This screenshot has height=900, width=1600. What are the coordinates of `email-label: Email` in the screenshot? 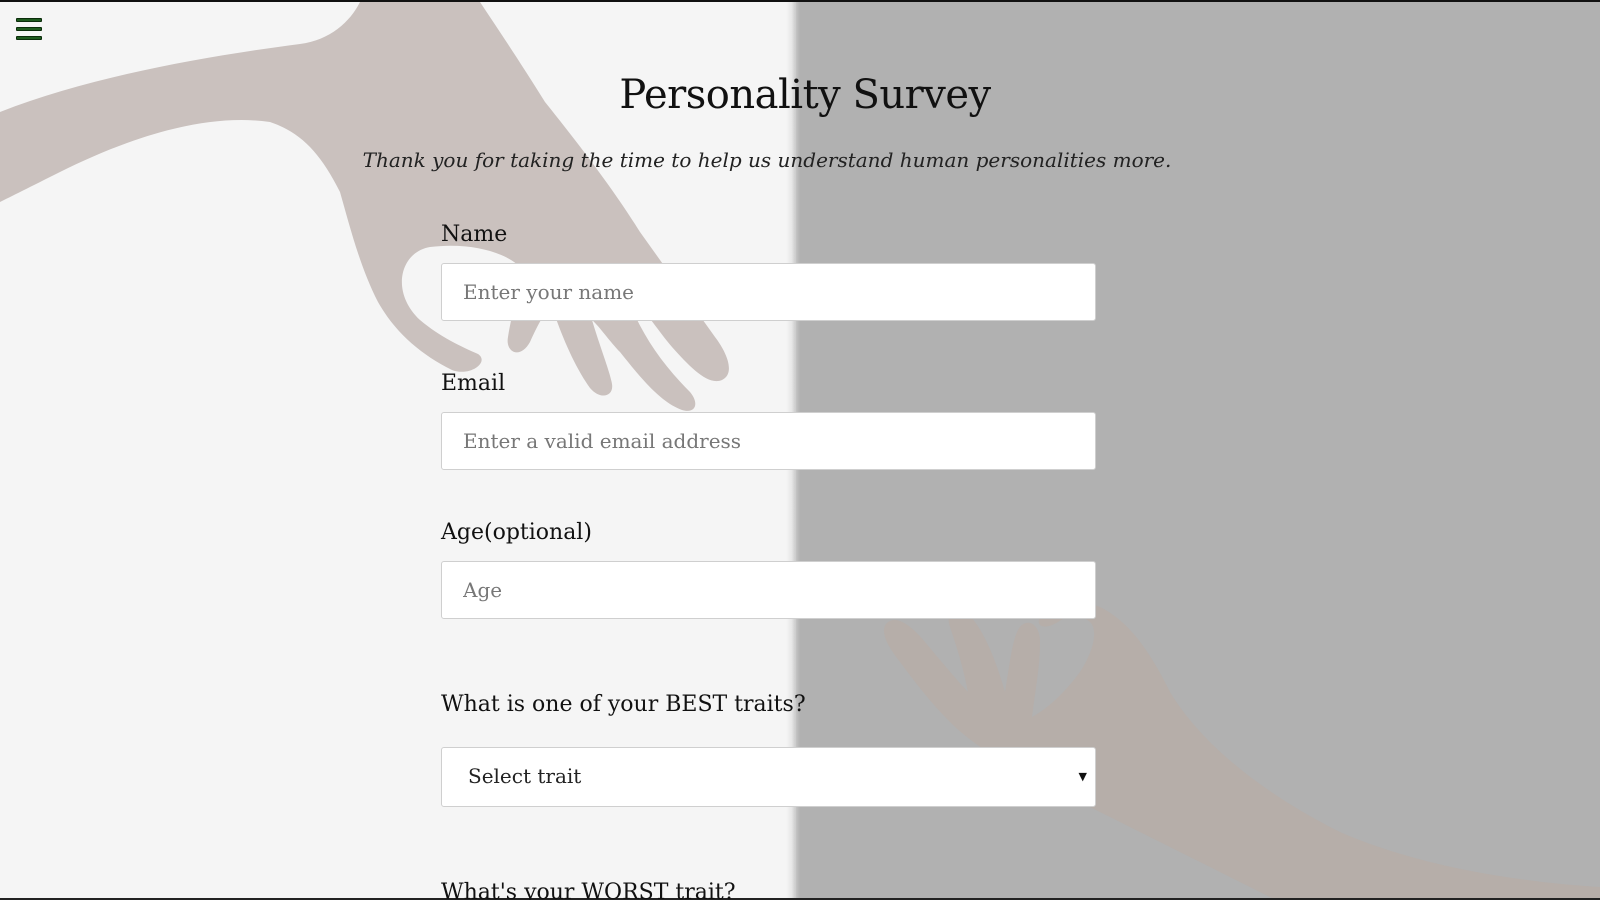 It's located at (473, 383).